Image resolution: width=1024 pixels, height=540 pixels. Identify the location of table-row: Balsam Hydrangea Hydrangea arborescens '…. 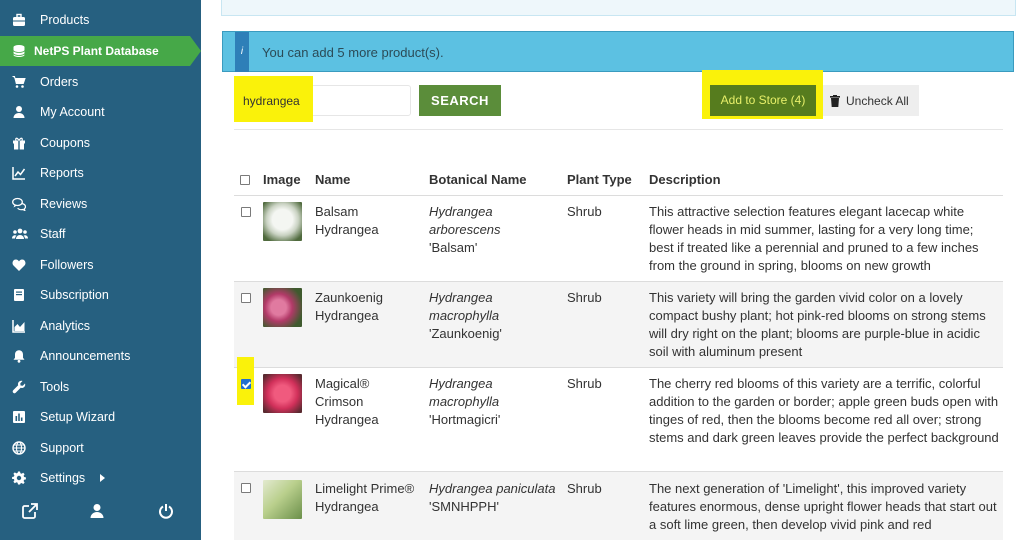
(618, 239).